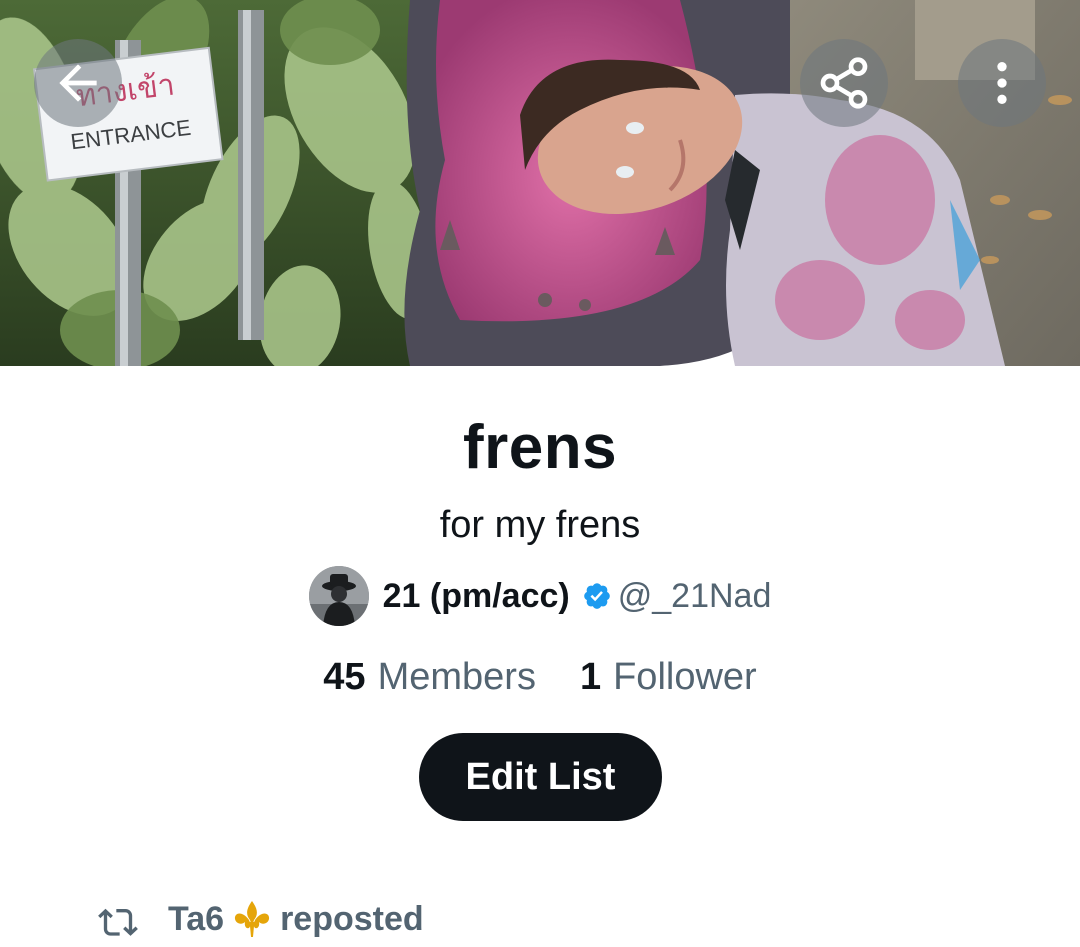  Describe the element at coordinates (352, 918) in the screenshot. I see `repost-label: reposted` at that location.